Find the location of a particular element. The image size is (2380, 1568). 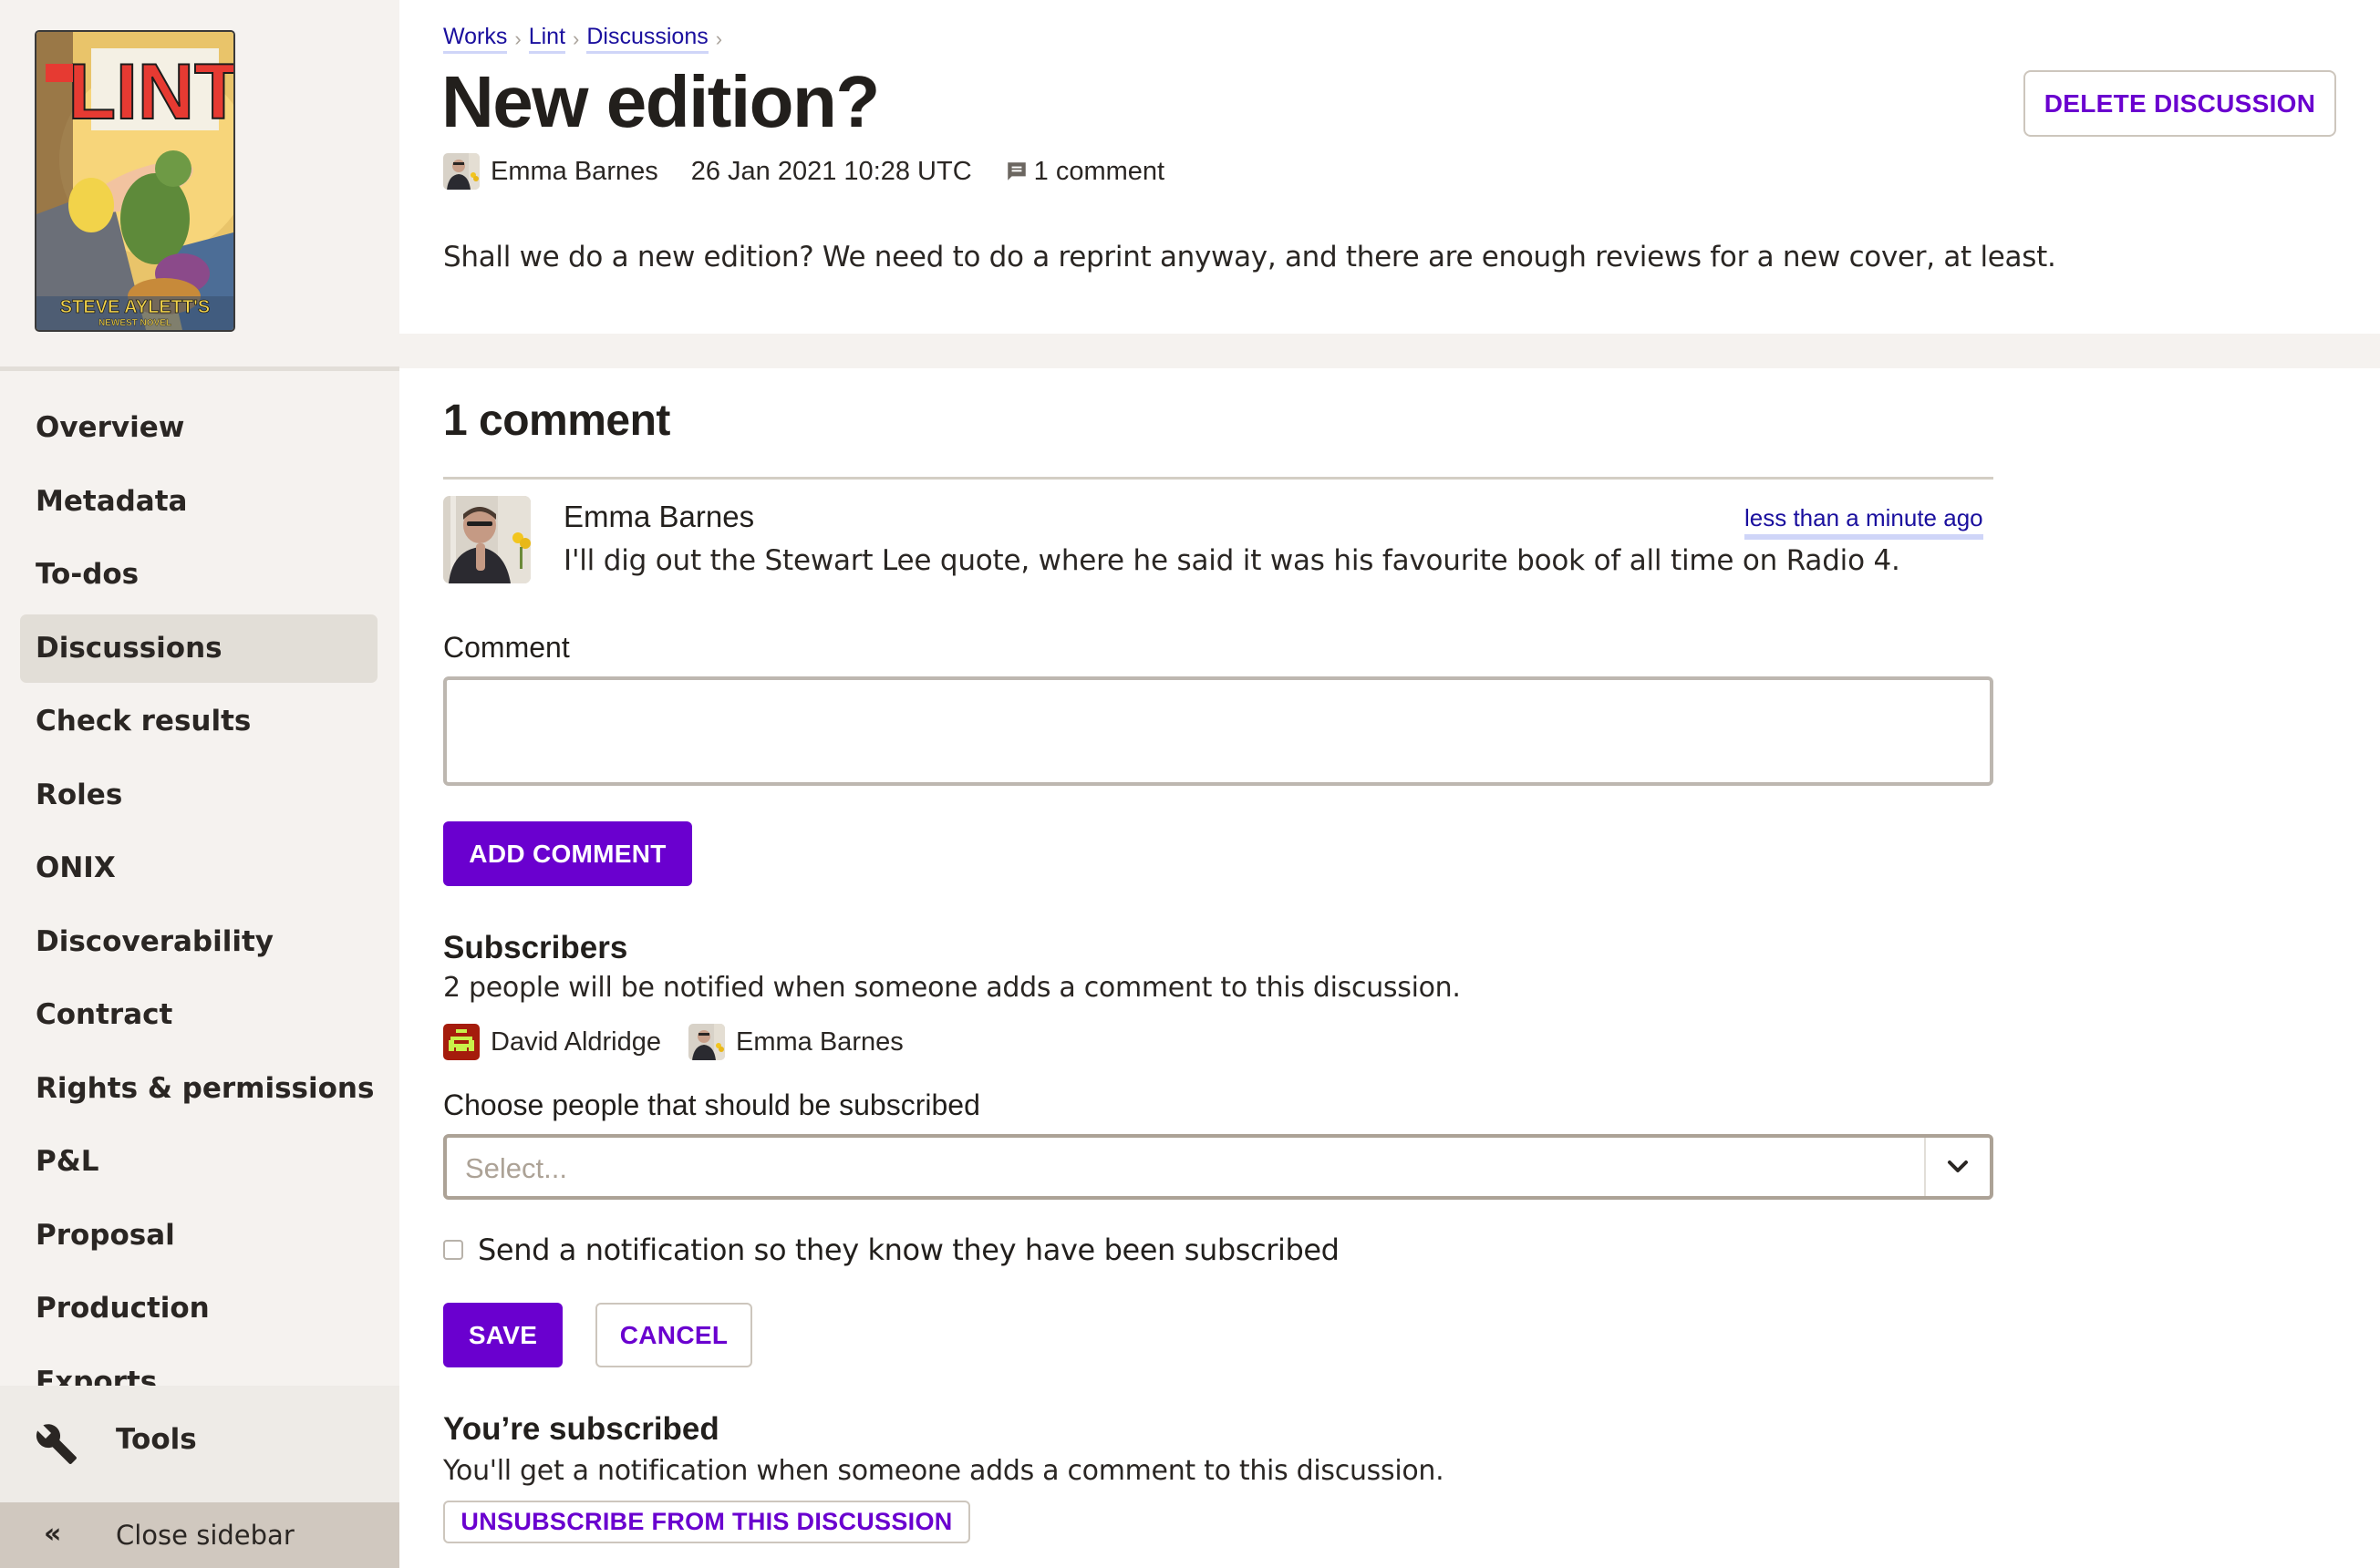

comment-author: Emma Barnes is located at coordinates (660, 516).